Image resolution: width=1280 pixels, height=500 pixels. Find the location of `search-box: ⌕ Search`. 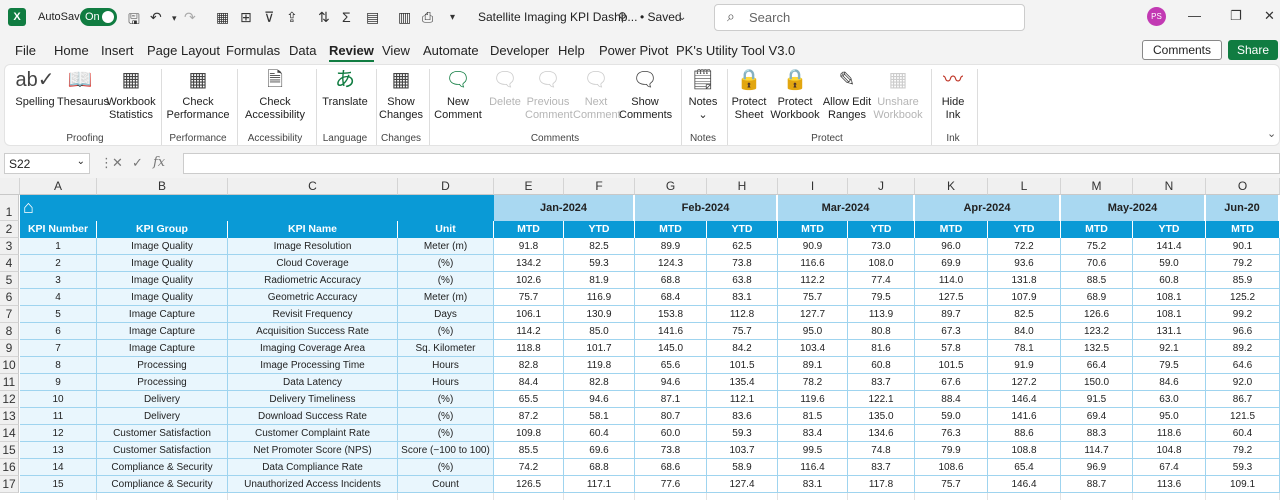

search-box: ⌕ Search is located at coordinates (869, 17).